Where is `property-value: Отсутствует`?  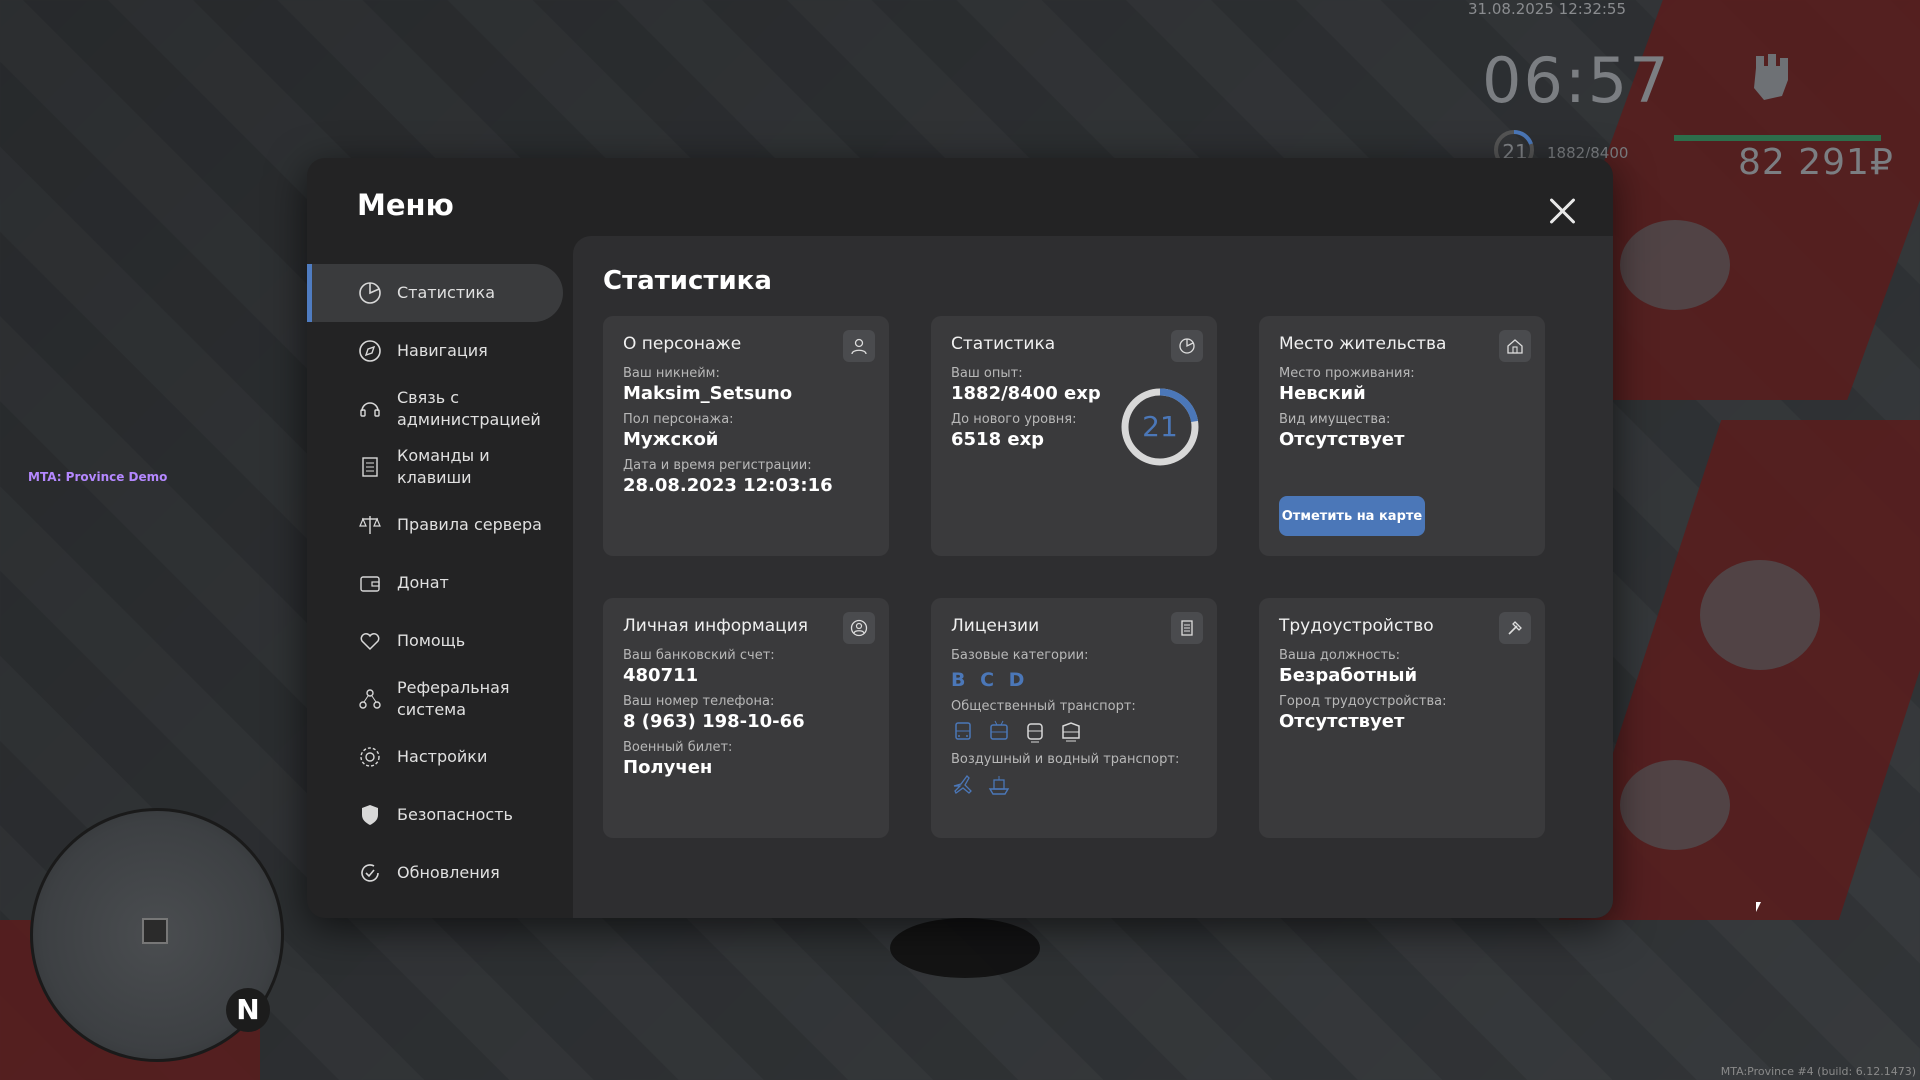 property-value: Отсутствует is located at coordinates (1342, 439).